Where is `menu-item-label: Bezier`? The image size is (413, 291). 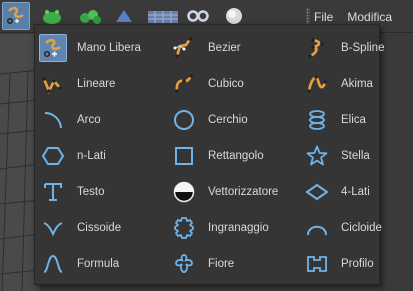 menu-item-label: Bezier is located at coordinates (224, 48).